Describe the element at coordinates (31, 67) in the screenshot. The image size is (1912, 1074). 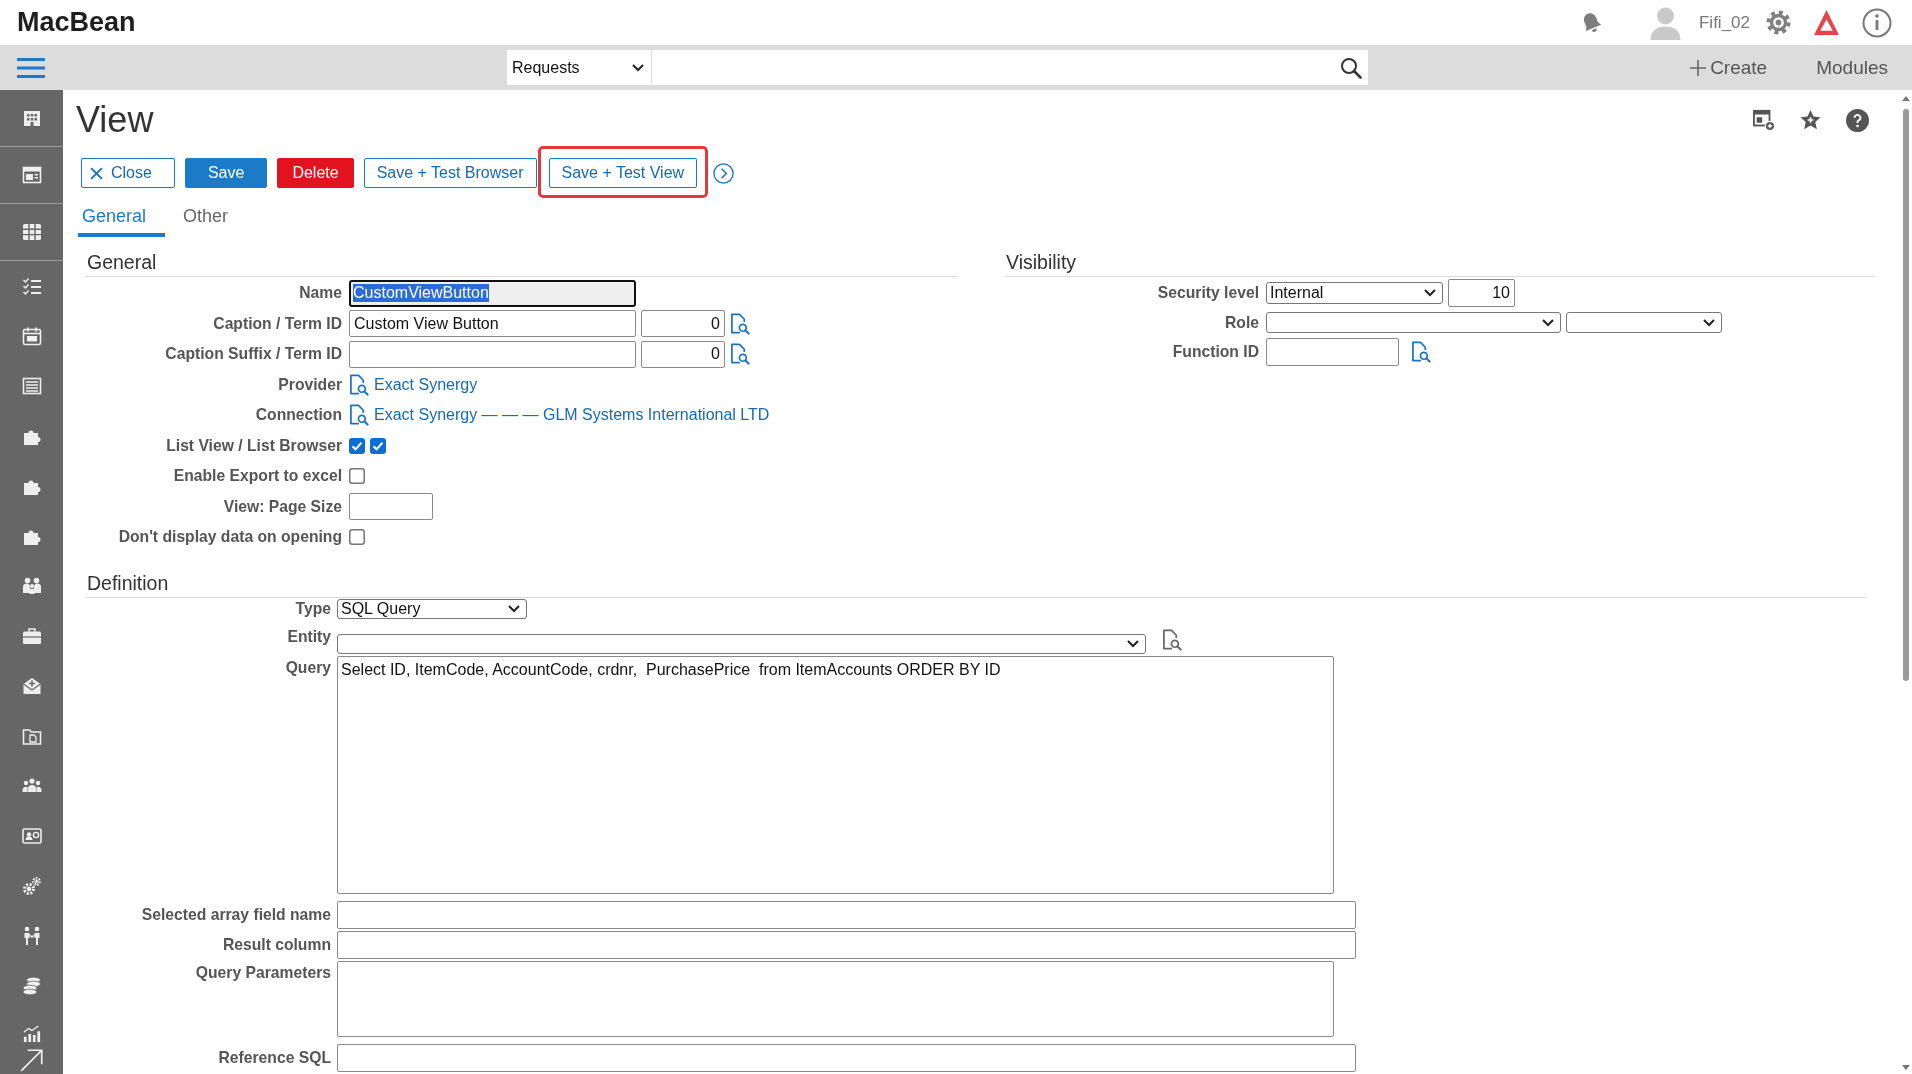
I see `menu-icon` at that location.